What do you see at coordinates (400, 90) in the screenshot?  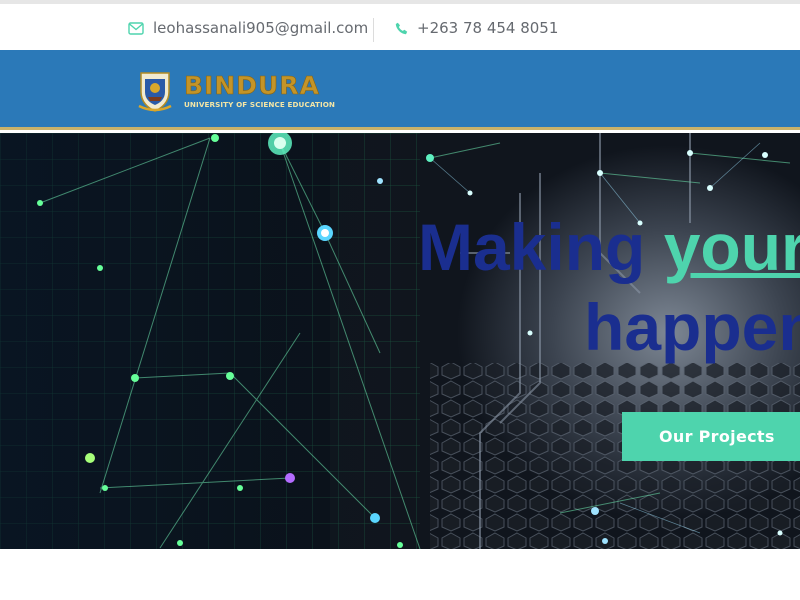 I see `site-header: BINDURA UNIVERSITY OF SCIENCE EDUCATION` at bounding box center [400, 90].